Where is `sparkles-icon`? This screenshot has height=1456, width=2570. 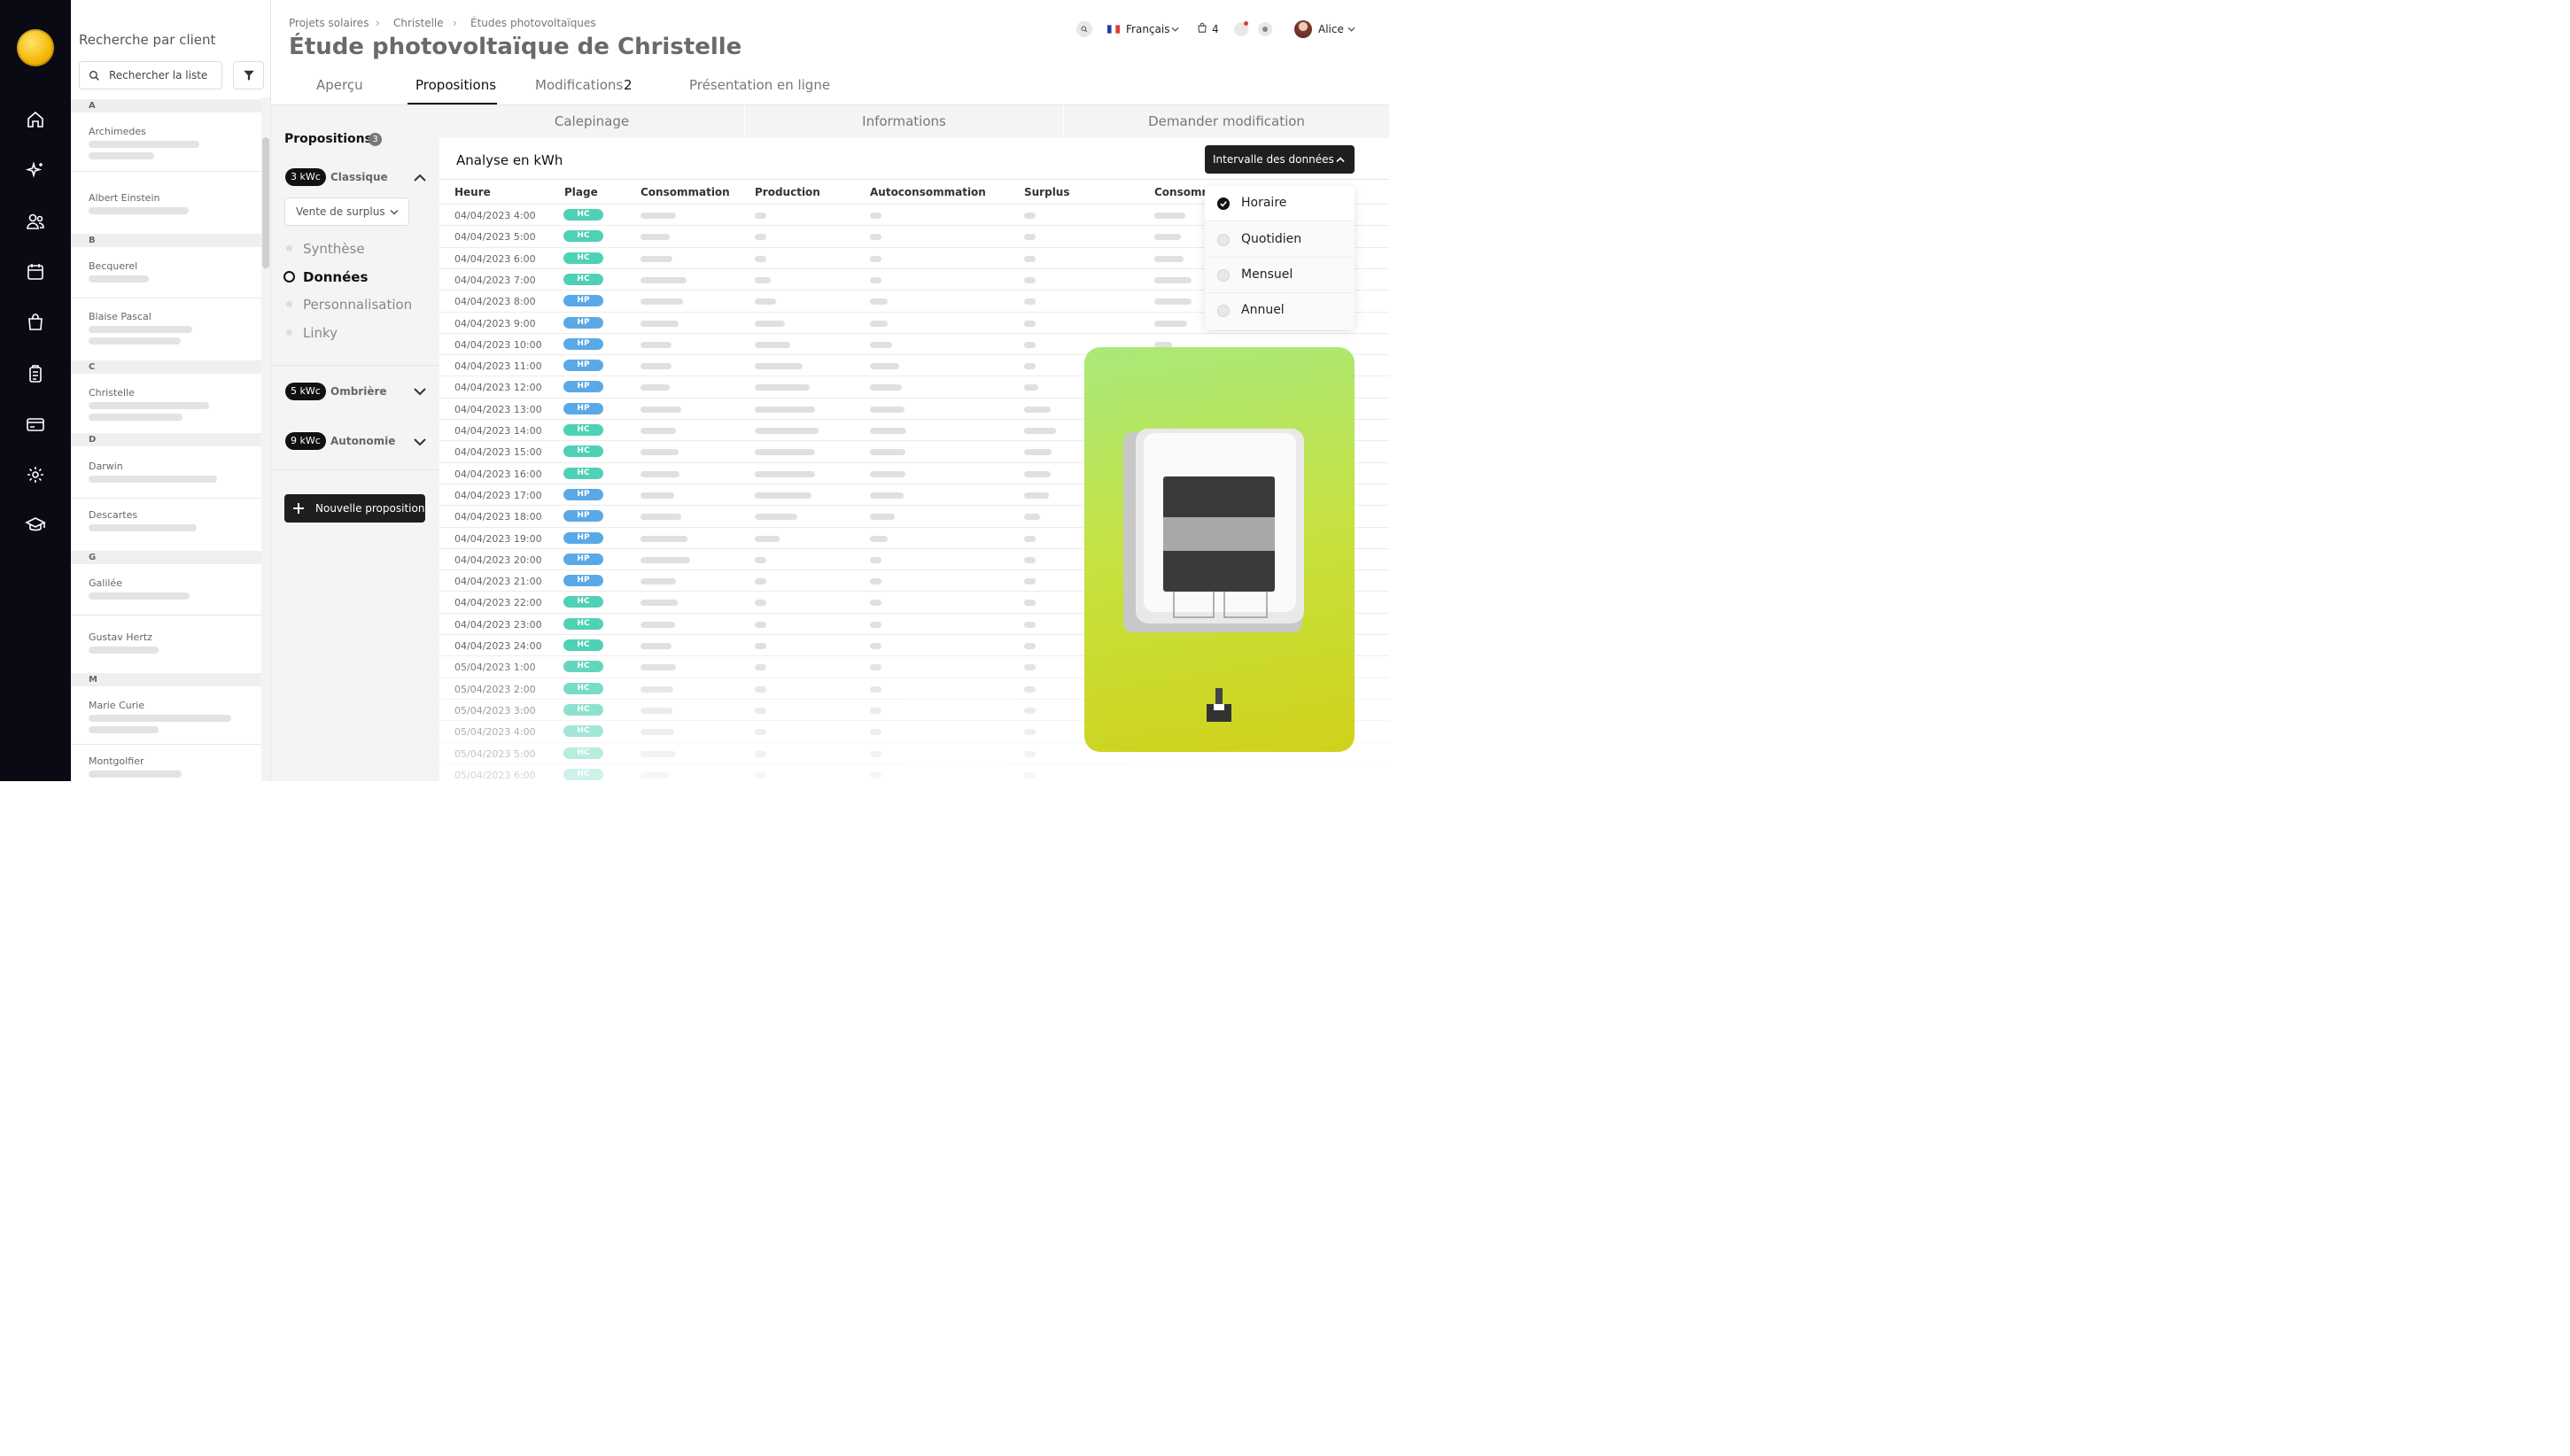 sparkles-icon is located at coordinates (35, 171).